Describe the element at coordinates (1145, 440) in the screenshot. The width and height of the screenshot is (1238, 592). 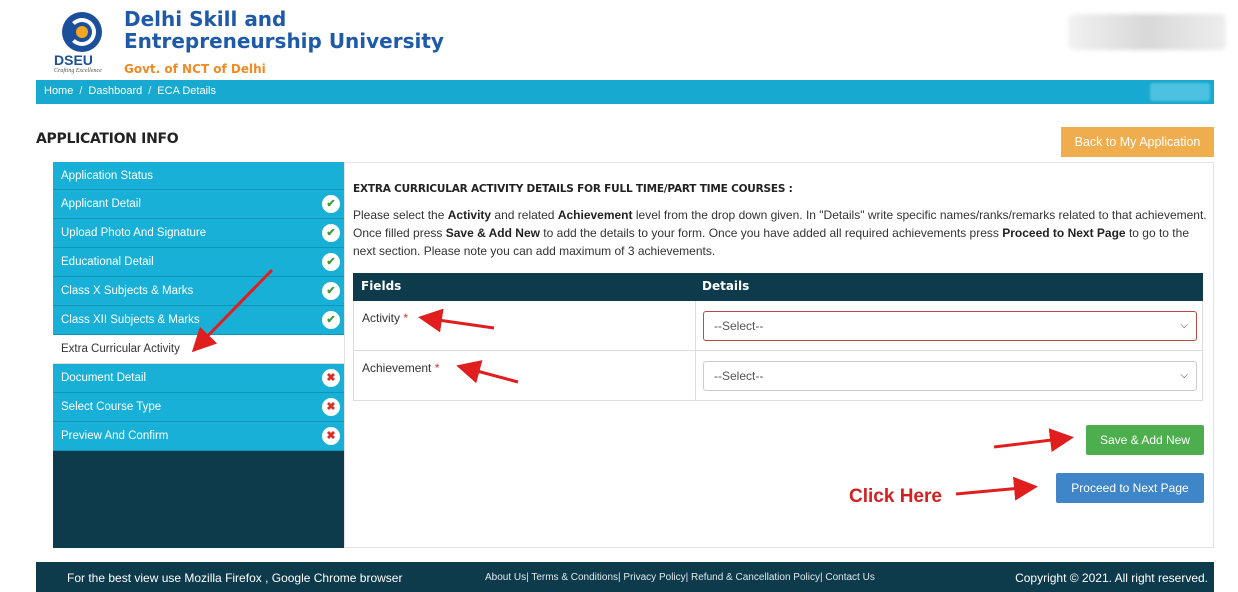
I see `save-add-new-button: Save & Add New` at that location.